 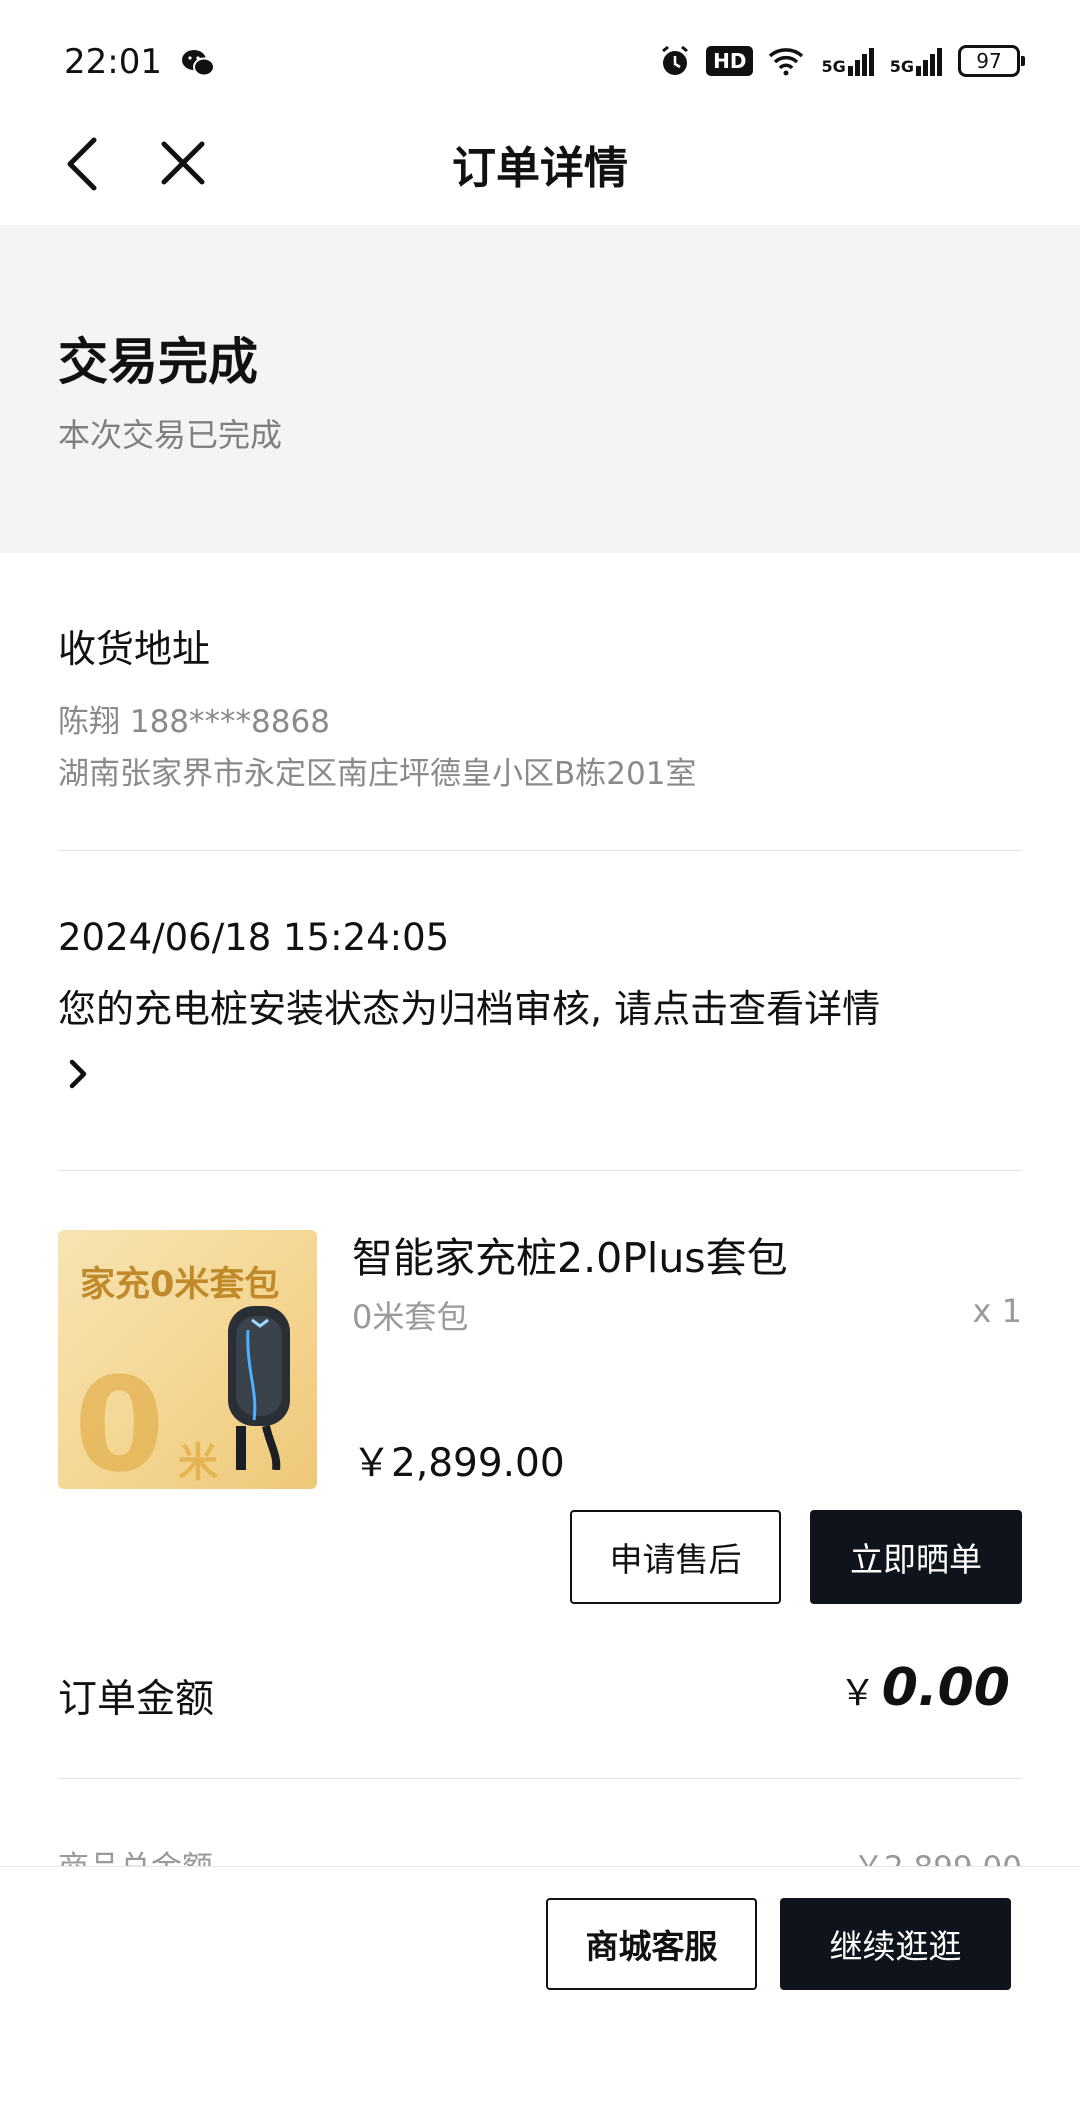 What do you see at coordinates (198, 63) in the screenshot?
I see `wechat-icon` at bounding box center [198, 63].